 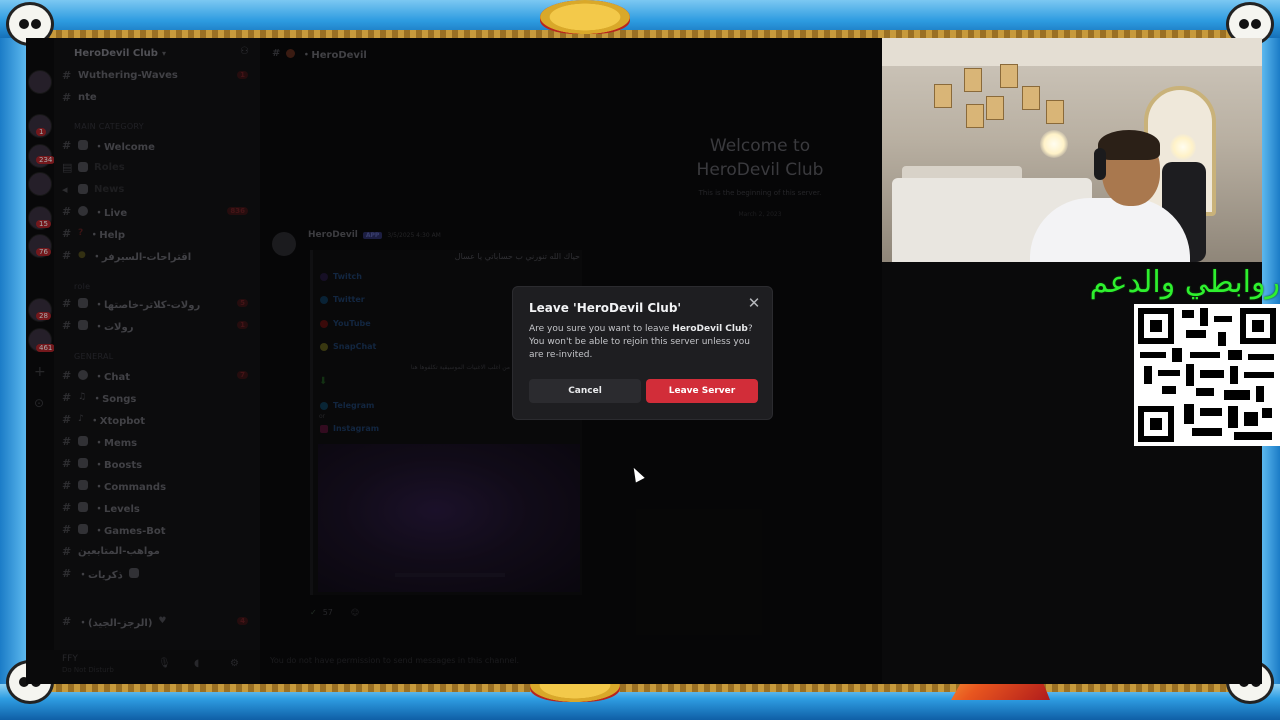 What do you see at coordinates (601, 329) in the screenshot?
I see `dialog-body-pre: Are you sure you want to leave` at bounding box center [601, 329].